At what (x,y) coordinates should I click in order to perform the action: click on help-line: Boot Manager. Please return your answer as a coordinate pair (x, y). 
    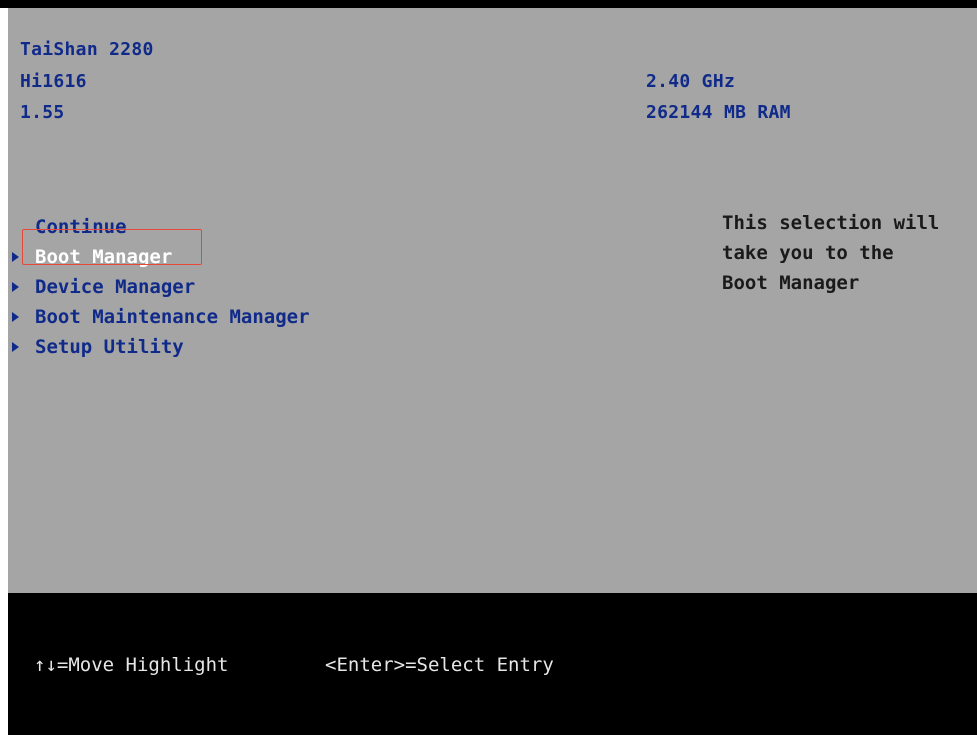
    Looking at the image, I should click on (791, 283).